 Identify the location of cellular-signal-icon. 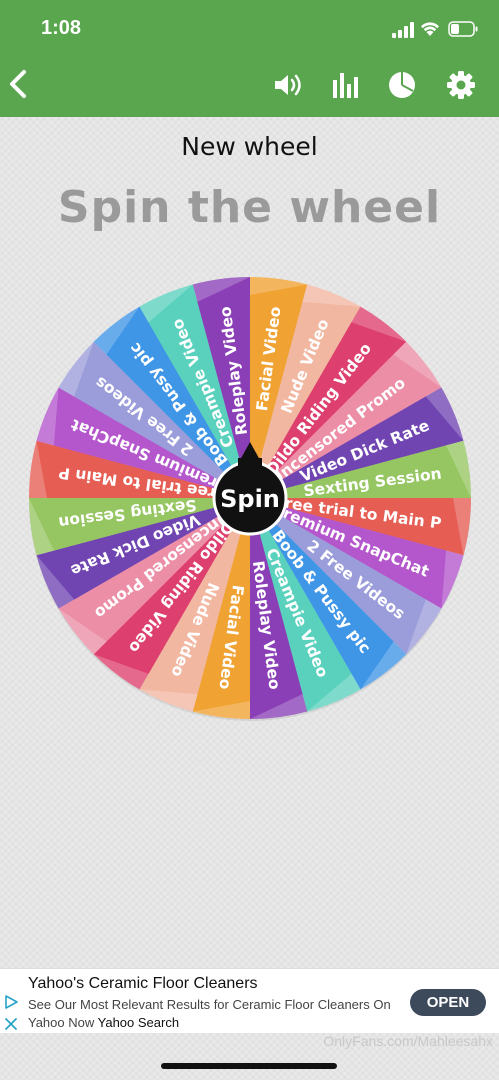
(403, 30).